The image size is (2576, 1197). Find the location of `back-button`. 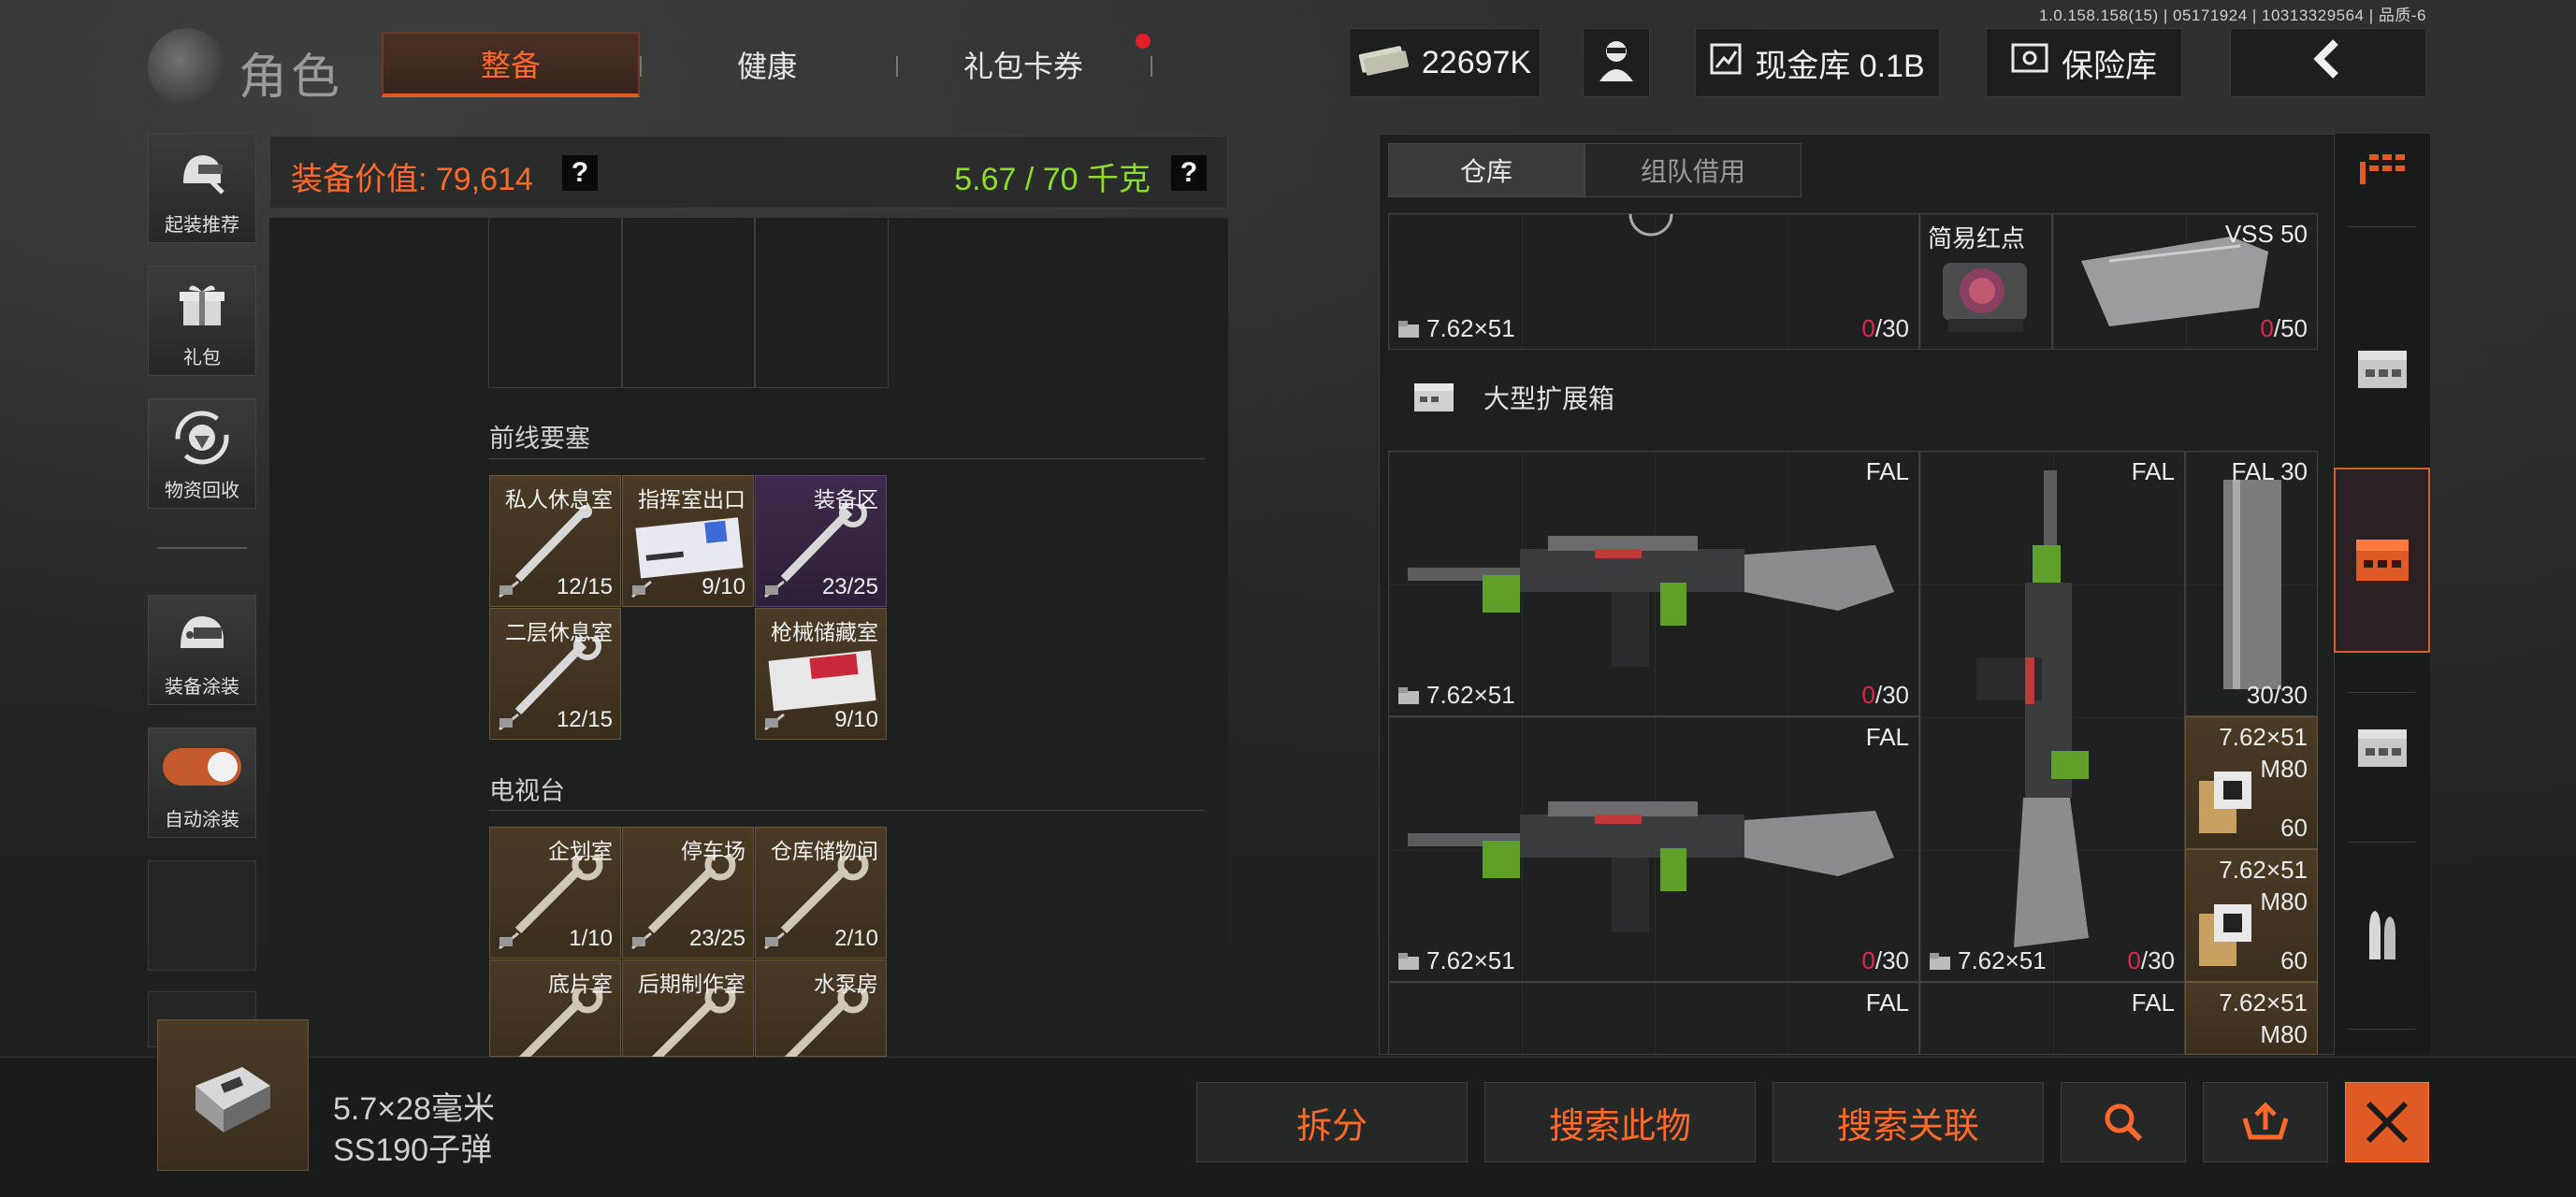

back-button is located at coordinates (2328, 63).